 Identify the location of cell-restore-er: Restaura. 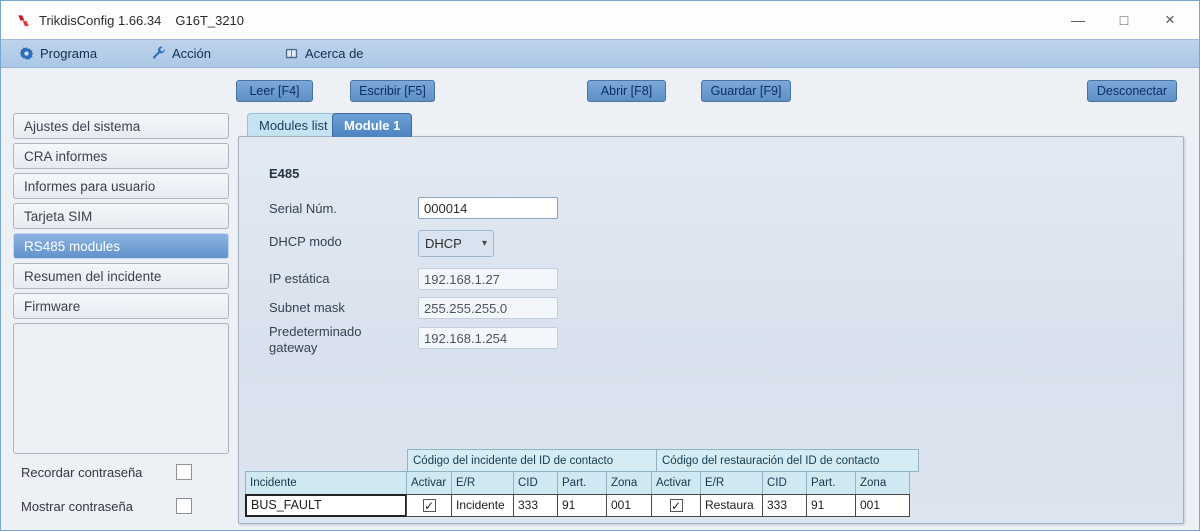
(731, 505).